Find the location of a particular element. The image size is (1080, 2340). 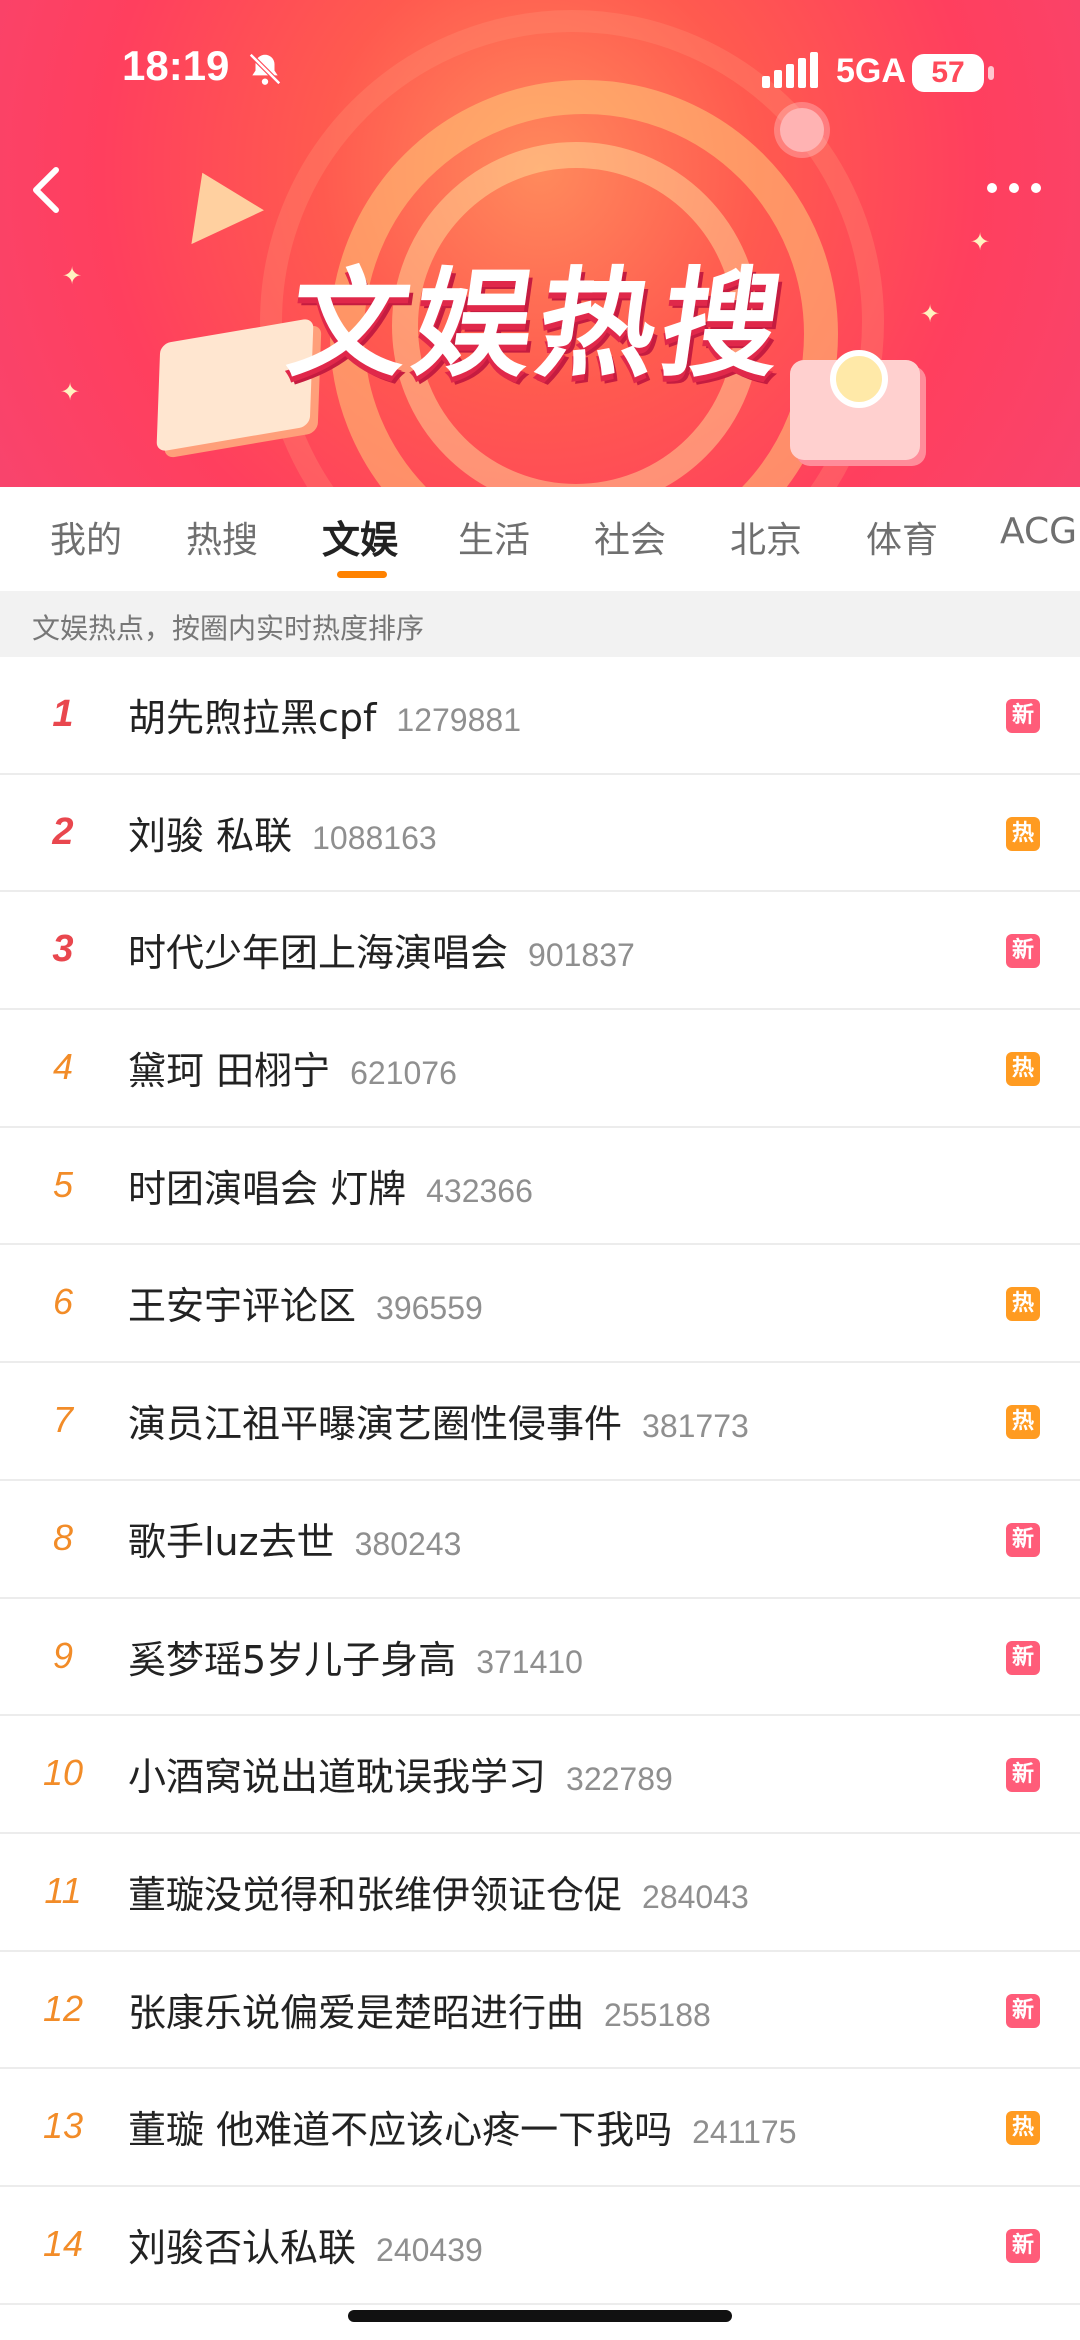

heat-count: 901837 is located at coordinates (581, 955).